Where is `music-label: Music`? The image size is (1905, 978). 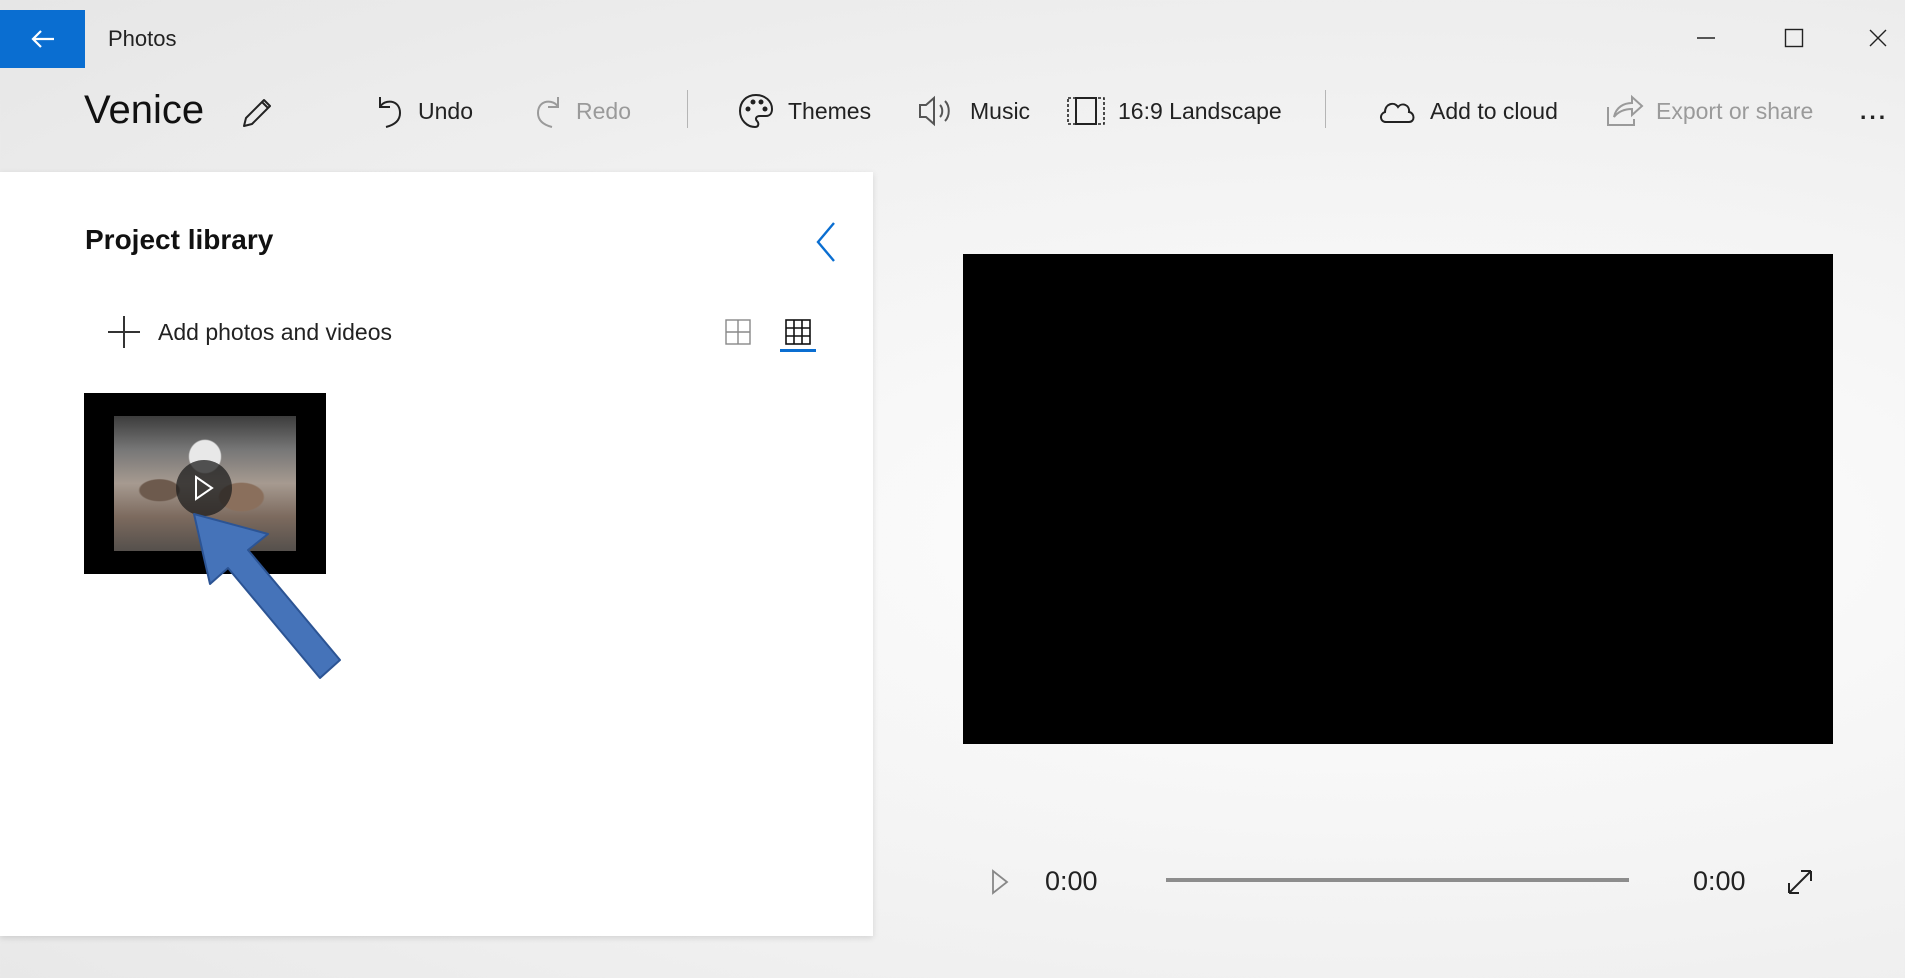
music-label: Music is located at coordinates (1000, 110).